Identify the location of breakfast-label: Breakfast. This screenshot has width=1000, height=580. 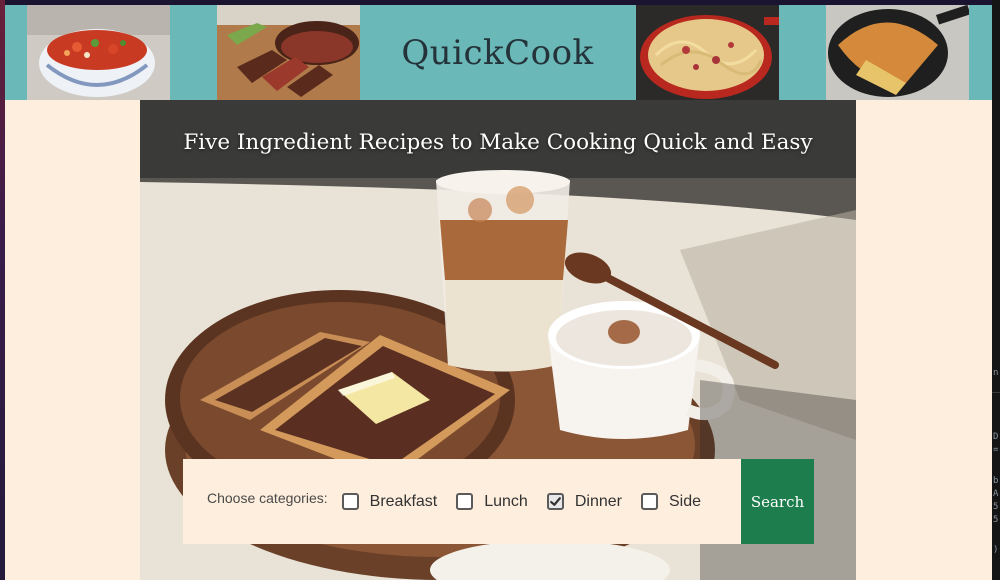
(404, 502).